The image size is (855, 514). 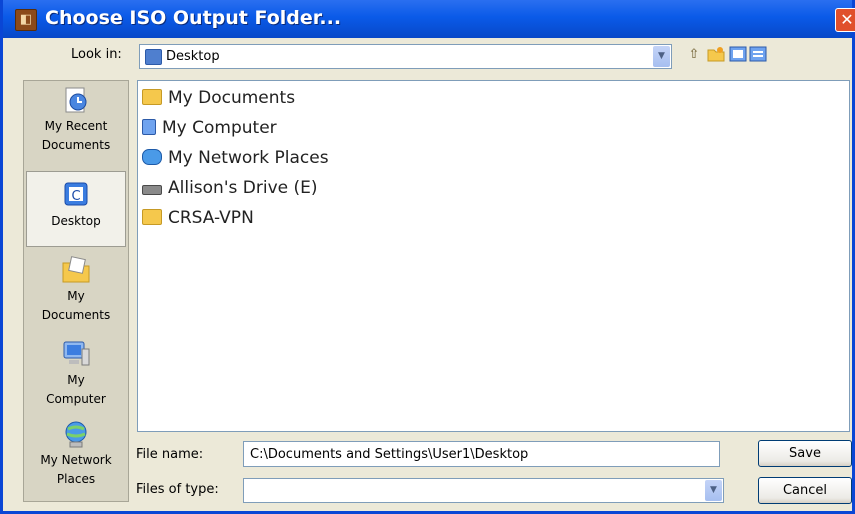 What do you see at coordinates (694, 55) in the screenshot?
I see `up-folder-icon: ⇧` at bounding box center [694, 55].